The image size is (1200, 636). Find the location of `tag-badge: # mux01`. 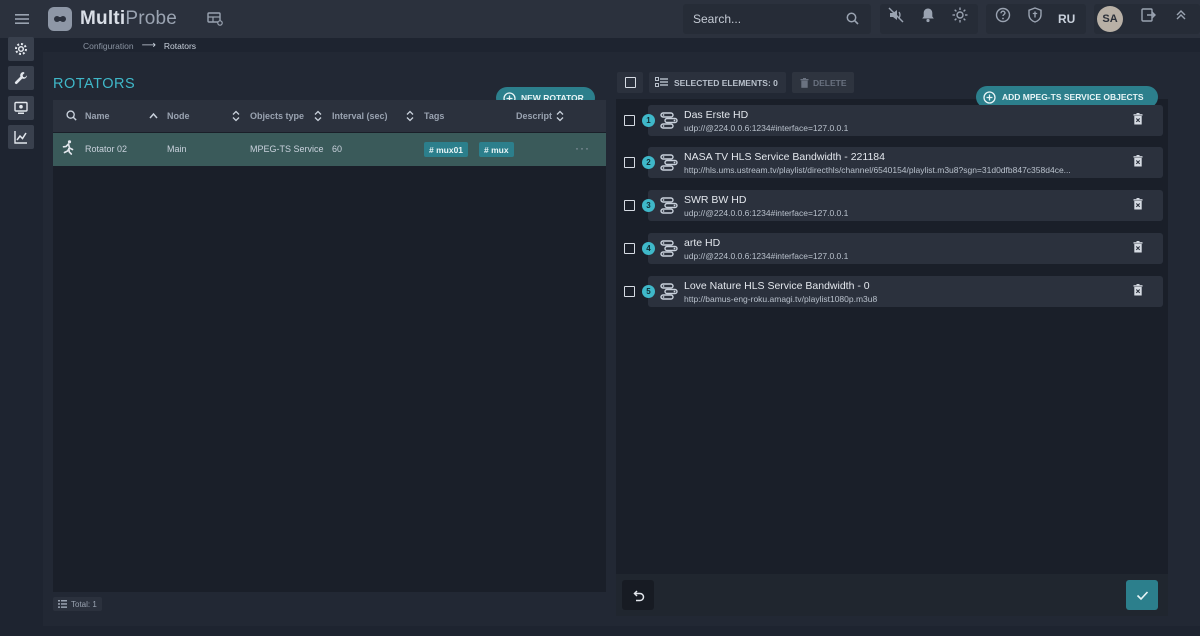

tag-badge: # mux01 is located at coordinates (446, 149).